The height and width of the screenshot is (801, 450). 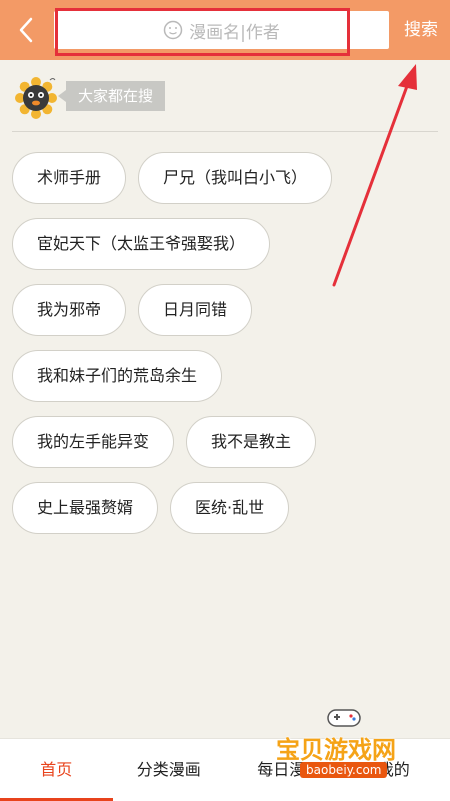 I want to click on top-bar: 漫画名|作者 搜索, so click(x=225, y=30).